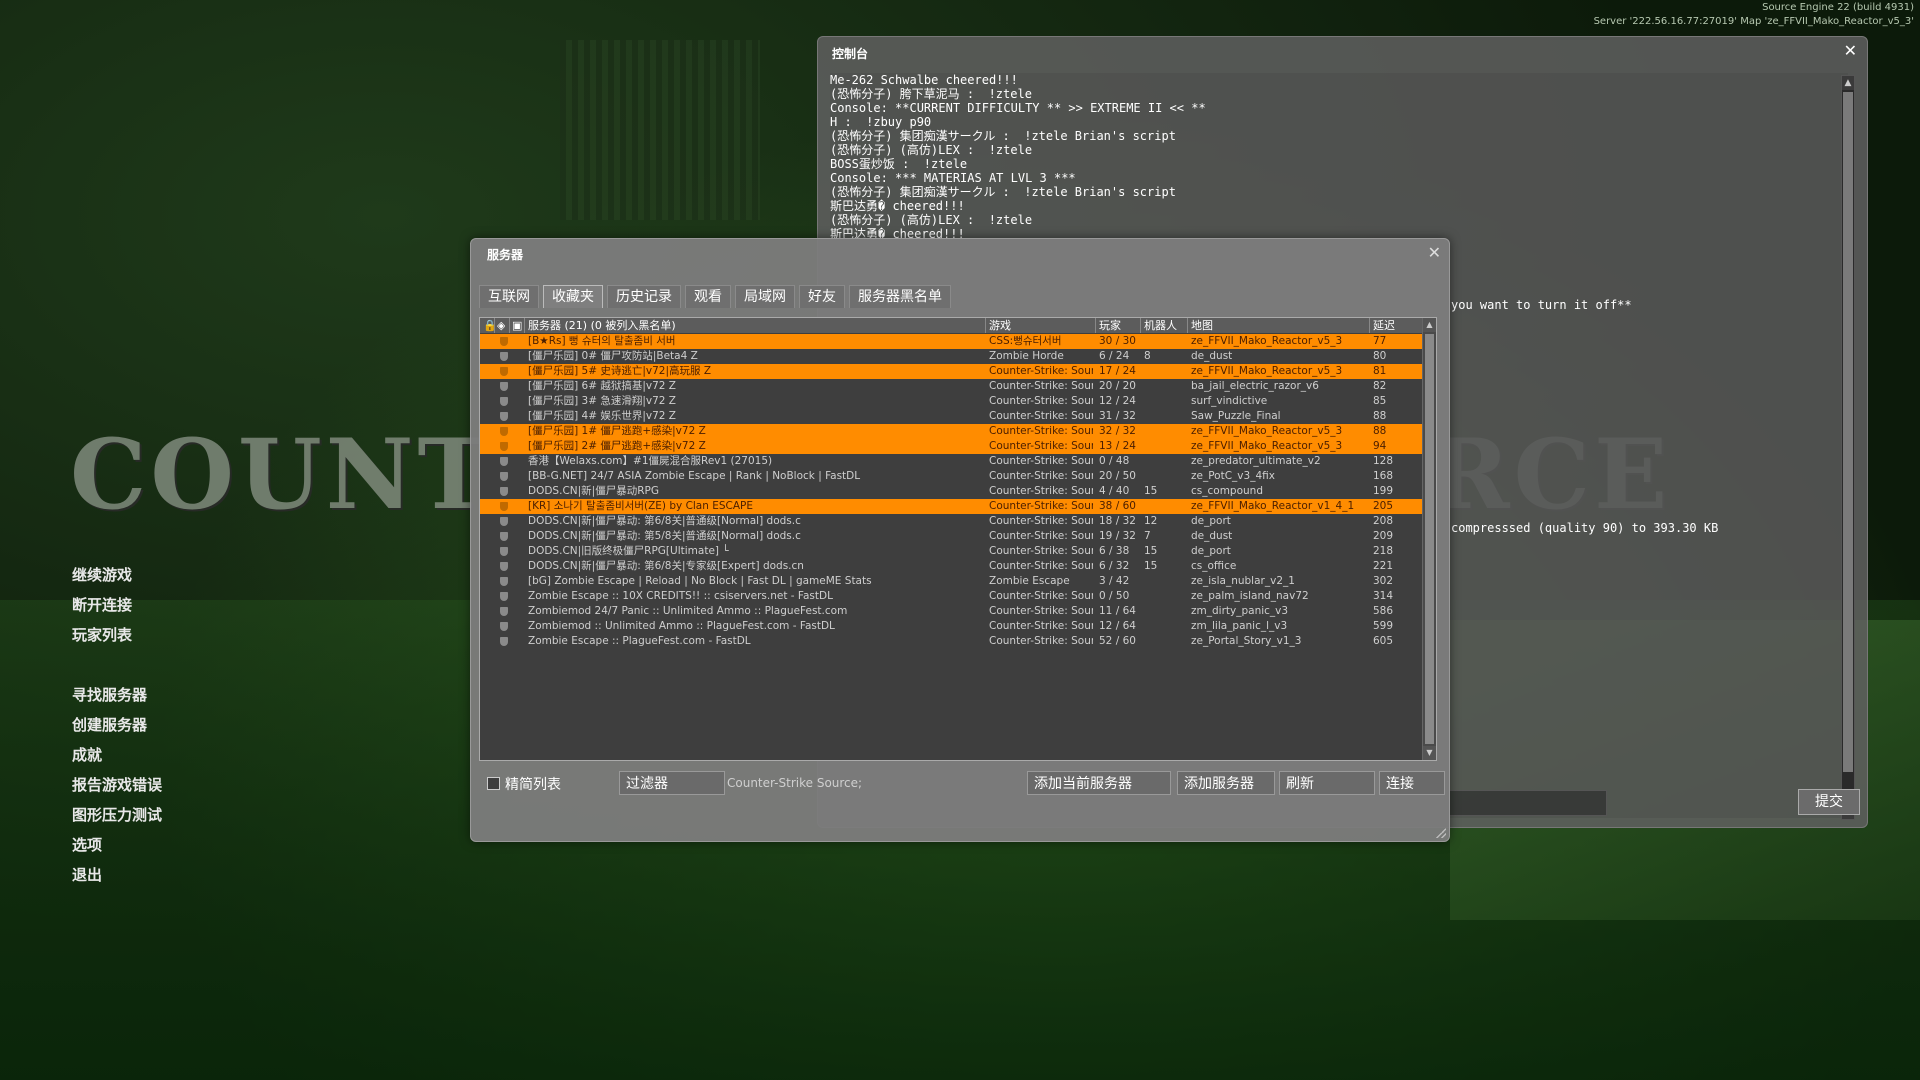  What do you see at coordinates (1273, 506) in the screenshot?
I see `row-map: ze_FFVII_Mako_Reactor_v1_4_1` at bounding box center [1273, 506].